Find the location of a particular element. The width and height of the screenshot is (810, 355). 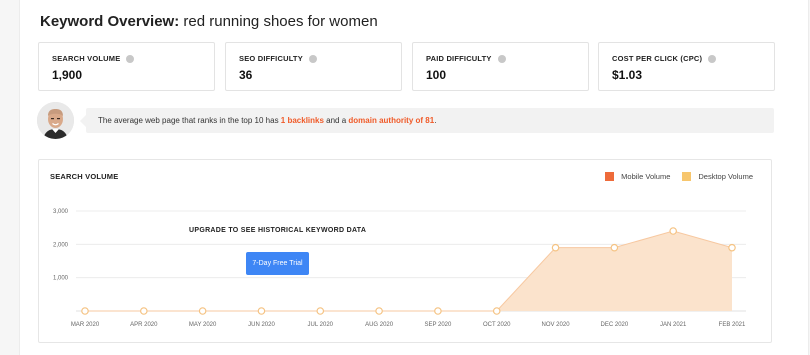

x-tick-label: OCT 2020 is located at coordinates (497, 325).